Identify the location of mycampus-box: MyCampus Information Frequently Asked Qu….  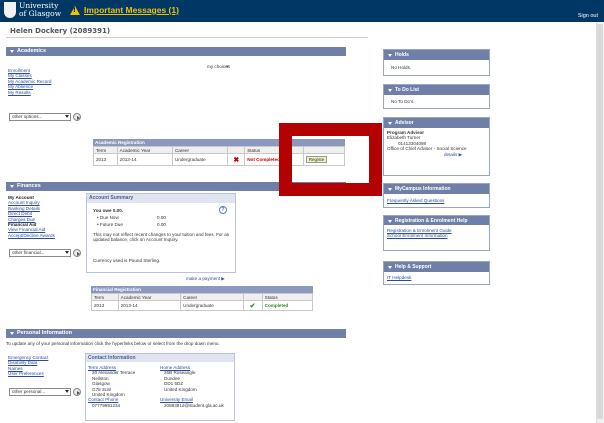
(436, 195).